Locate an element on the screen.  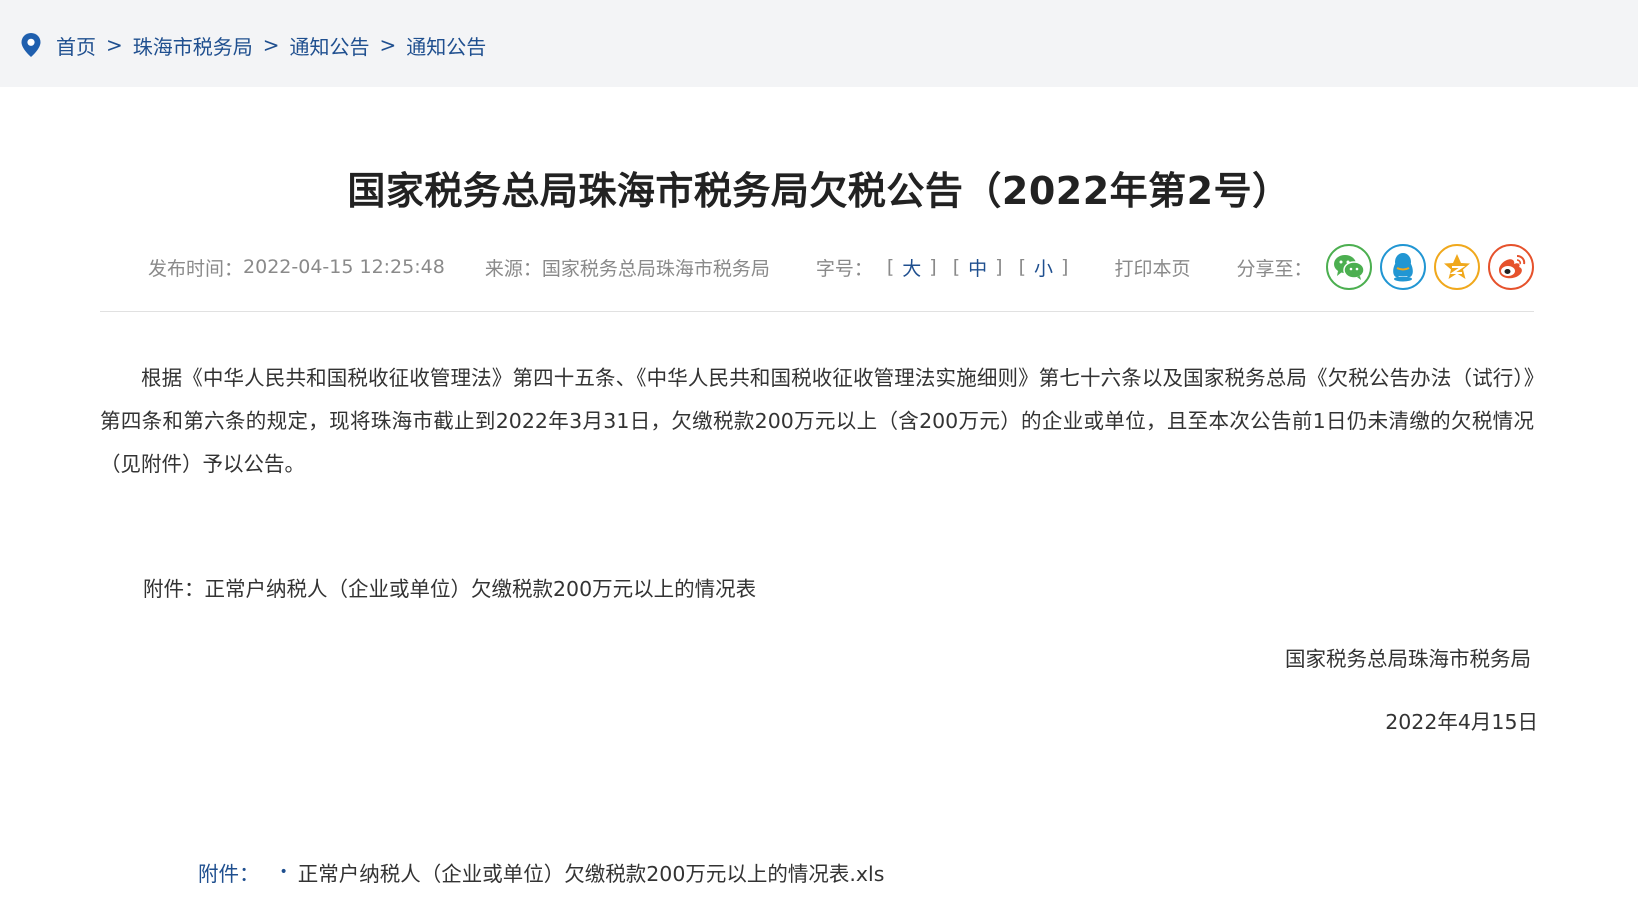
qzone-share-button is located at coordinates (1457, 267).